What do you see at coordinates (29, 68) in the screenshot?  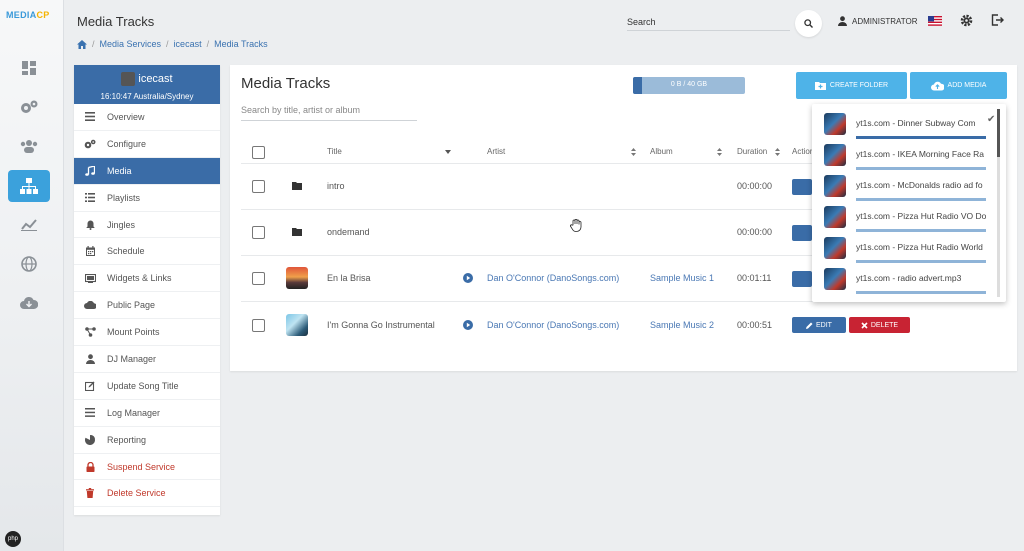 I see `dashboard-icon` at bounding box center [29, 68].